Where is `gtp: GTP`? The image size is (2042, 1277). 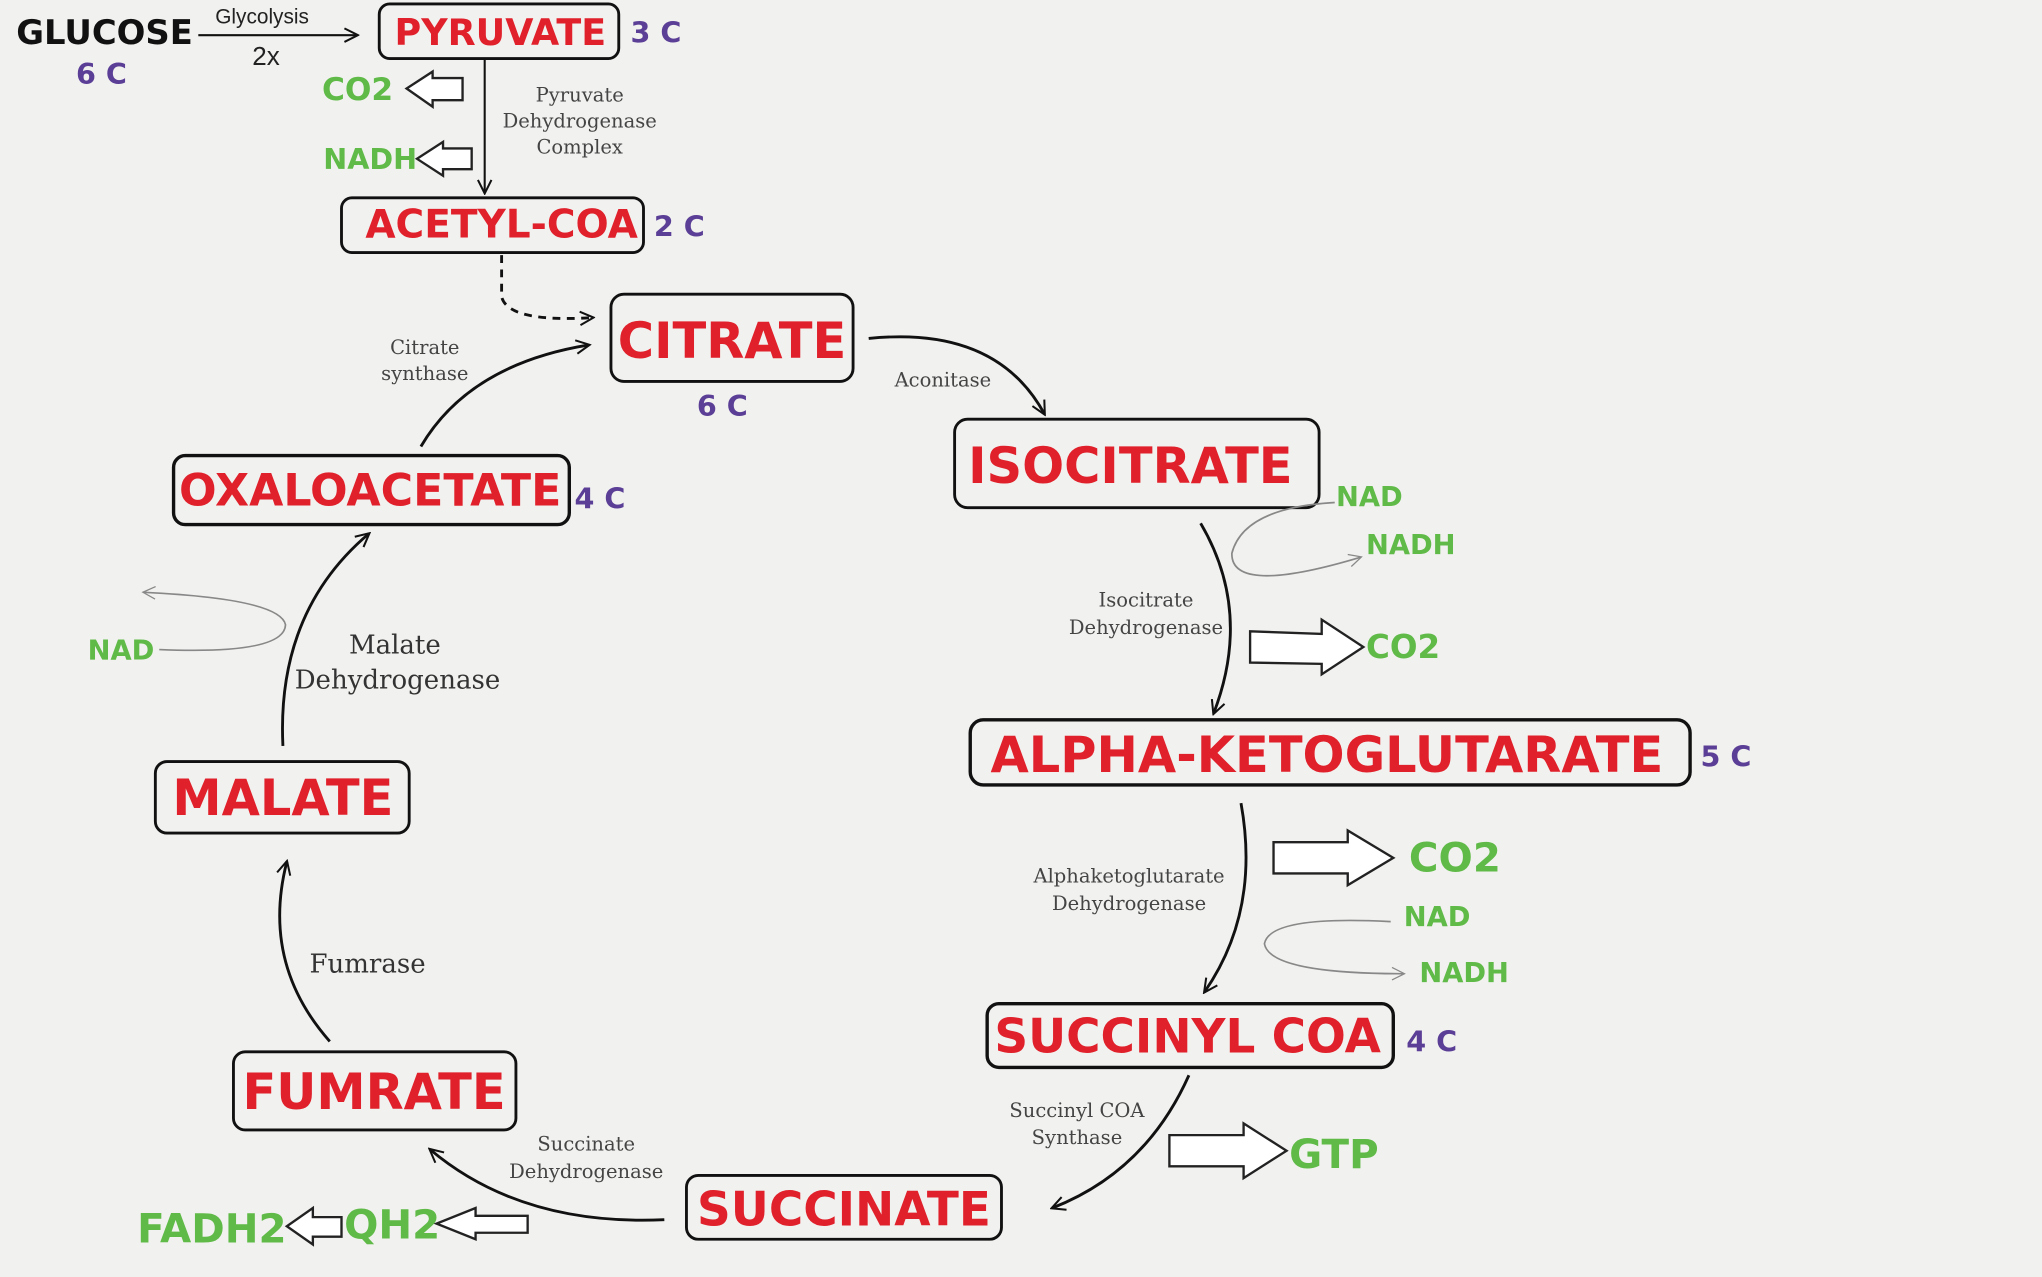 gtp: GTP is located at coordinates (1333, 1154).